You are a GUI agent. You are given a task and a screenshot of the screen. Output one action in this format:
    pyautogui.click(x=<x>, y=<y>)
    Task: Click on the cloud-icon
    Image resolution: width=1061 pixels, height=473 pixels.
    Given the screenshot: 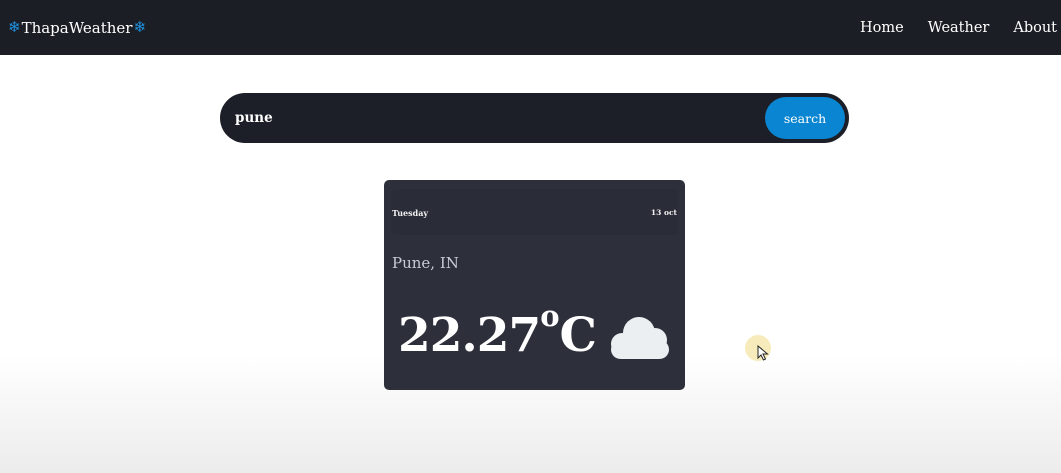 What is the action you would take?
    pyautogui.click(x=640, y=338)
    